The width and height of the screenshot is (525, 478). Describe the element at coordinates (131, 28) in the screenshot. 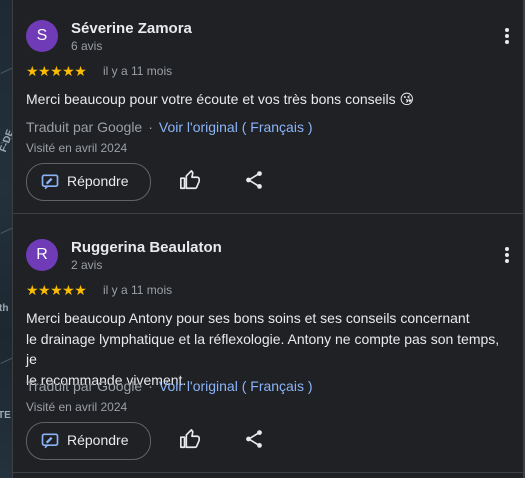

I see `reviewer-name: Séverine Zamora` at that location.